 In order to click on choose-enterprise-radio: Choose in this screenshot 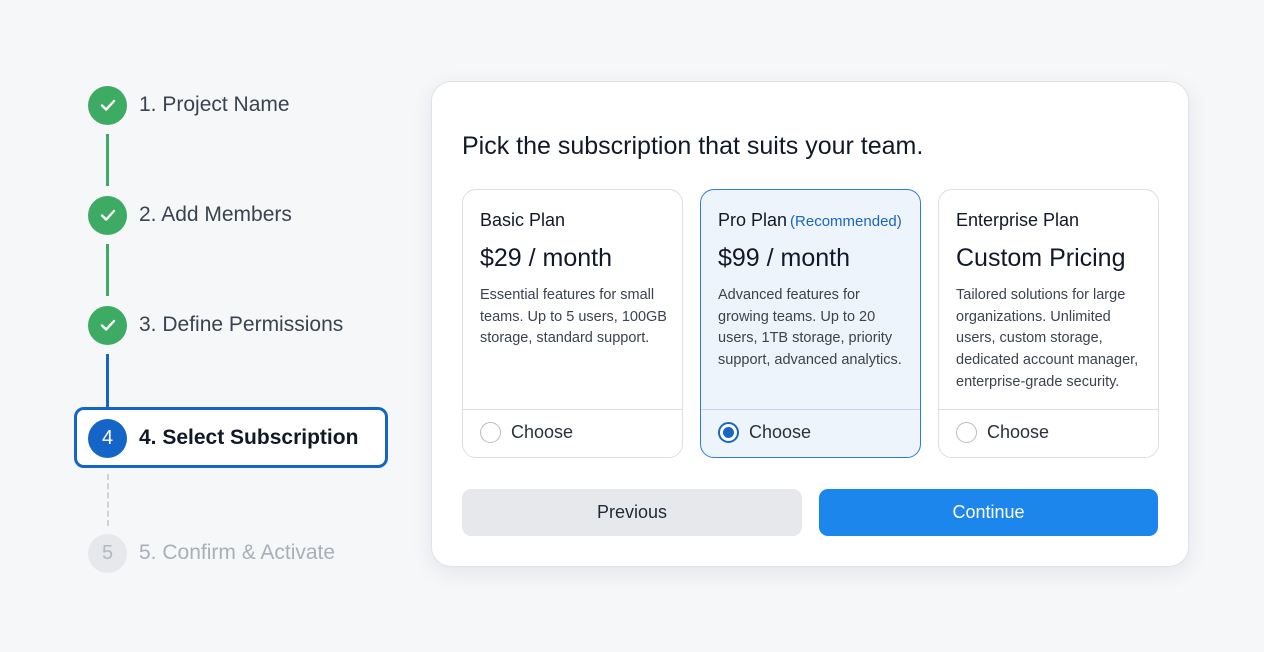, I will do `click(1002, 432)`.